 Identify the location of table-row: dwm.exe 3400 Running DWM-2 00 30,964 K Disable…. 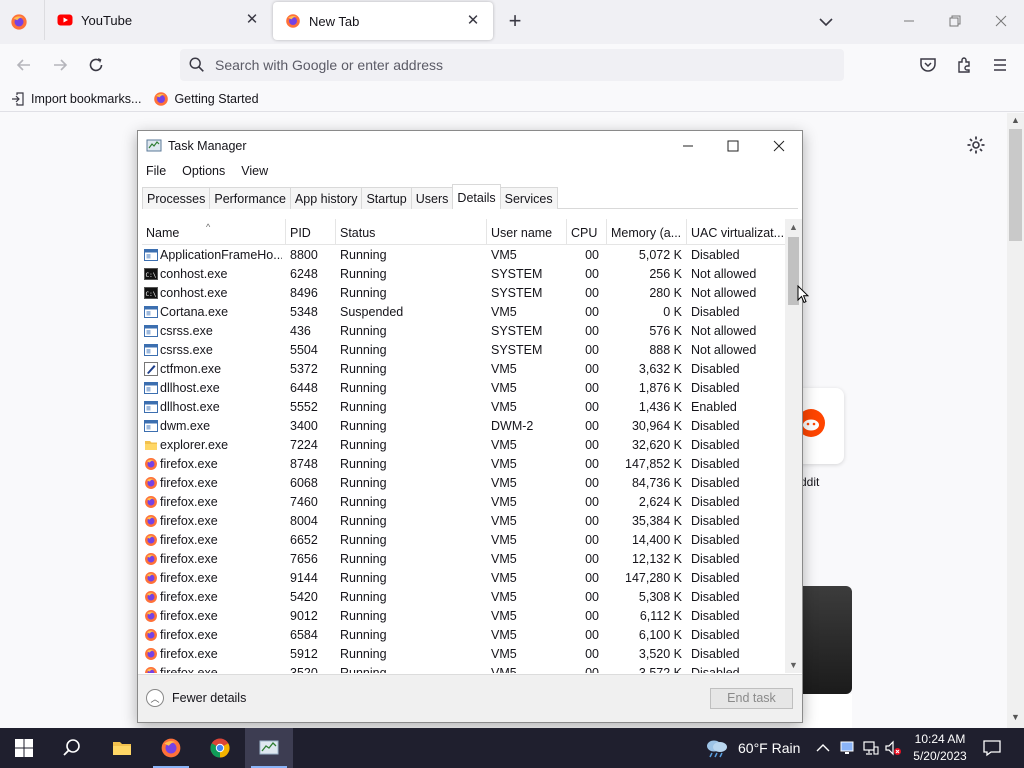
(465, 426).